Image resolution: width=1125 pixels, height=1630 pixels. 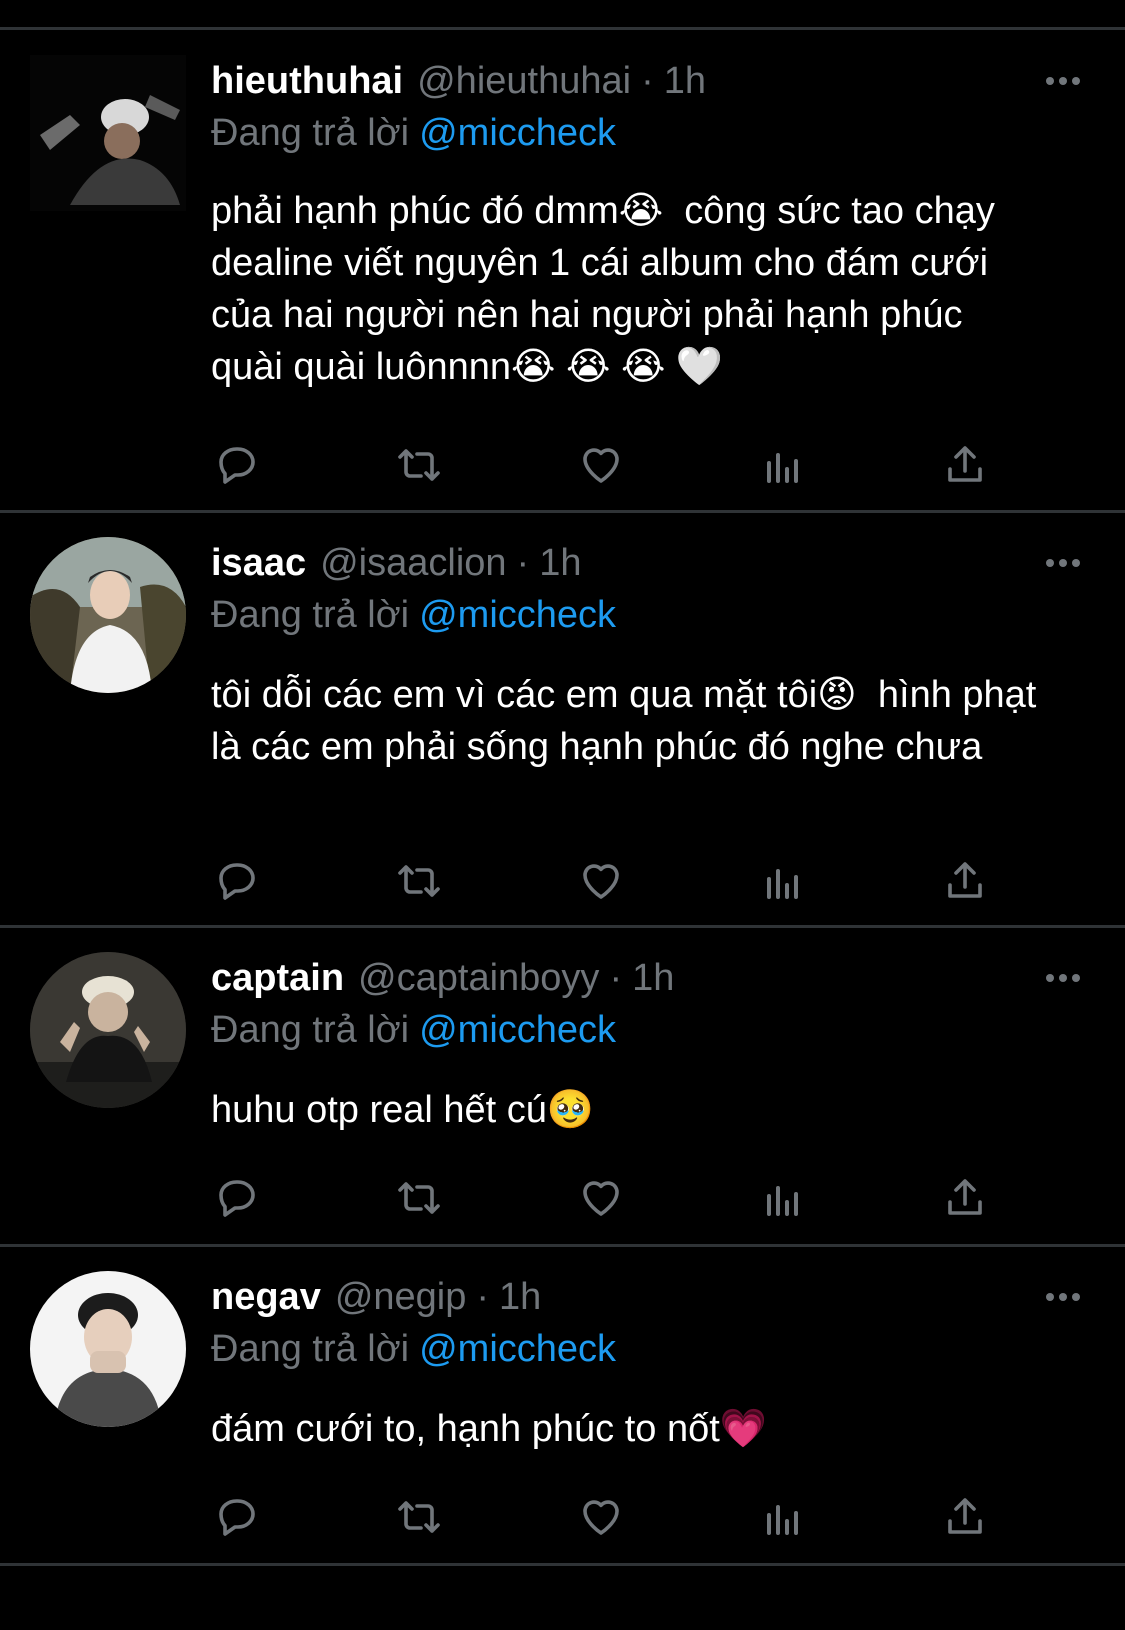 What do you see at coordinates (403, 1110) in the screenshot?
I see `tweet-text: huhu otp real hết cú🥹` at bounding box center [403, 1110].